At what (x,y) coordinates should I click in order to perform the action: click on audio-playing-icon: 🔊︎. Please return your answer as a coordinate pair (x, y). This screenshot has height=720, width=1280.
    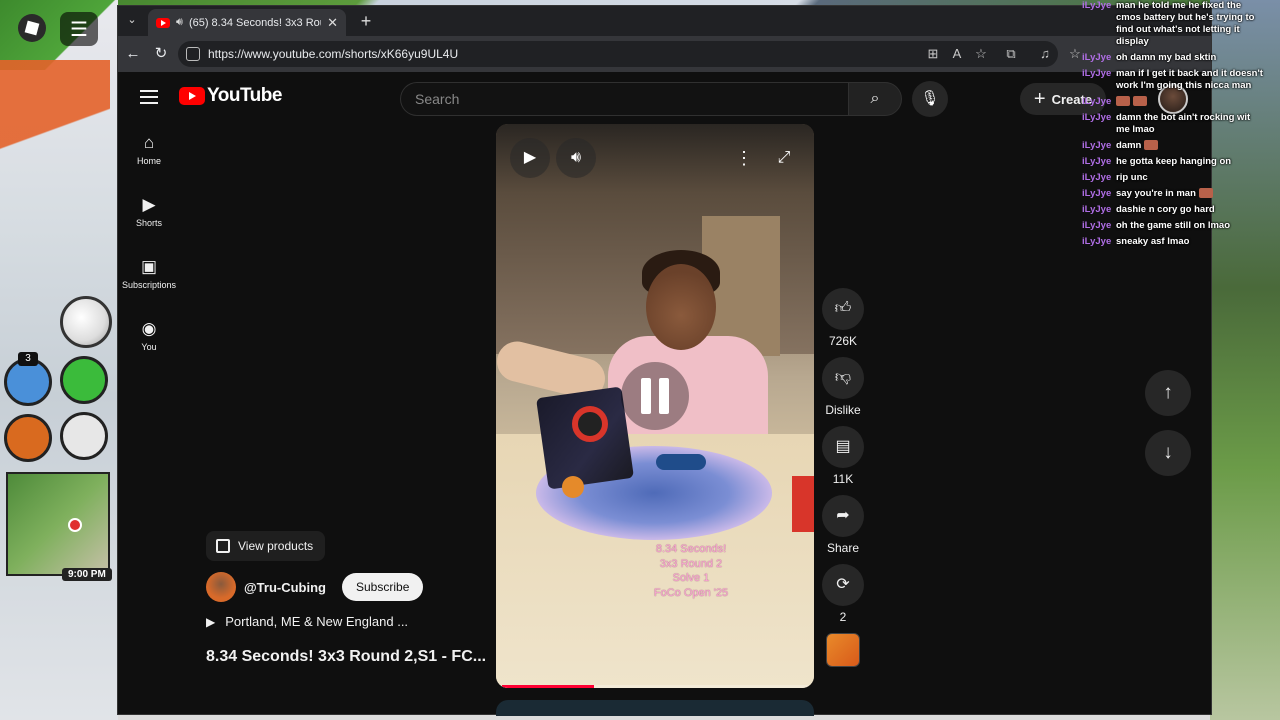
    Looking at the image, I should click on (179, 22).